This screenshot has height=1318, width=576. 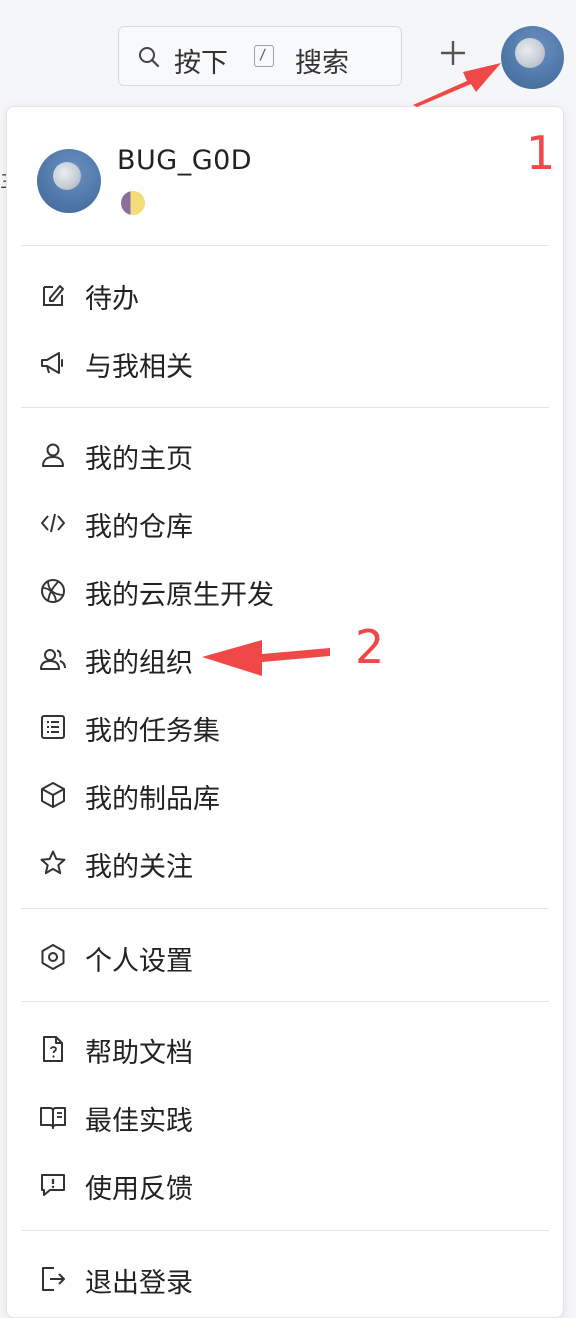 I want to click on logout-icon, so click(x=53, y=1279).